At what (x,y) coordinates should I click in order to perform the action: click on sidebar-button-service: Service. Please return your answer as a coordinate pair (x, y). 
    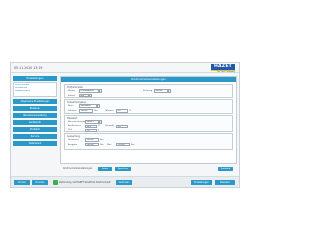
    Looking at the image, I should click on (35, 136).